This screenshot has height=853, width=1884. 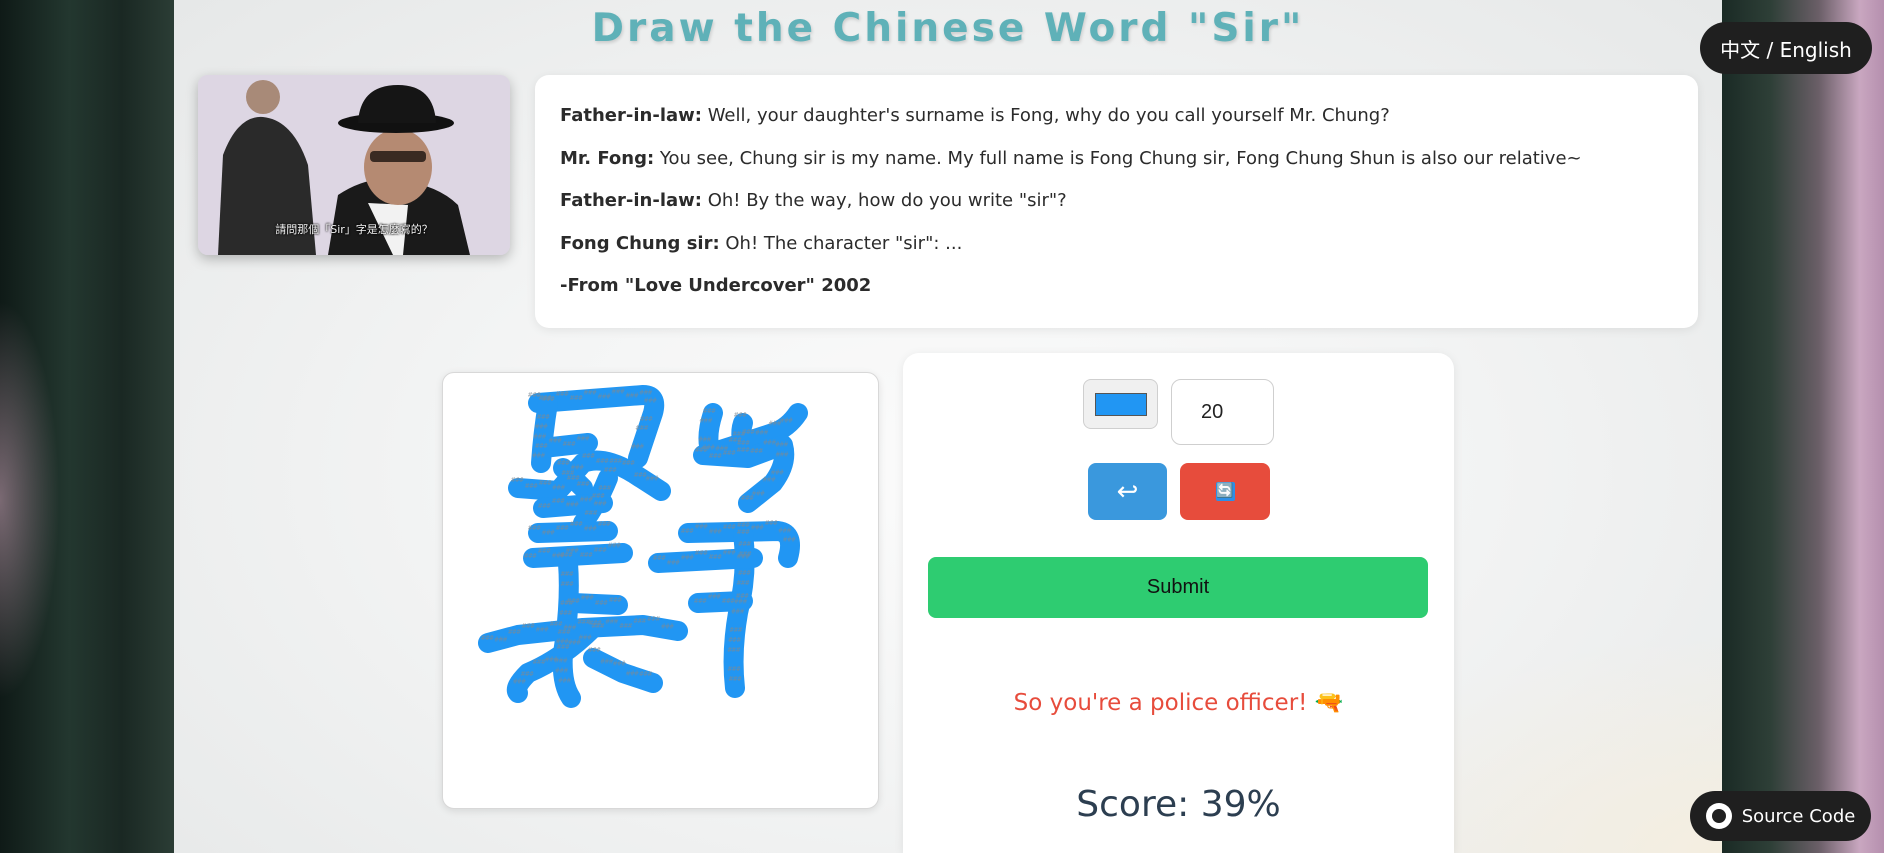 I want to click on refresh-icon: 🔄, so click(x=1225, y=491).